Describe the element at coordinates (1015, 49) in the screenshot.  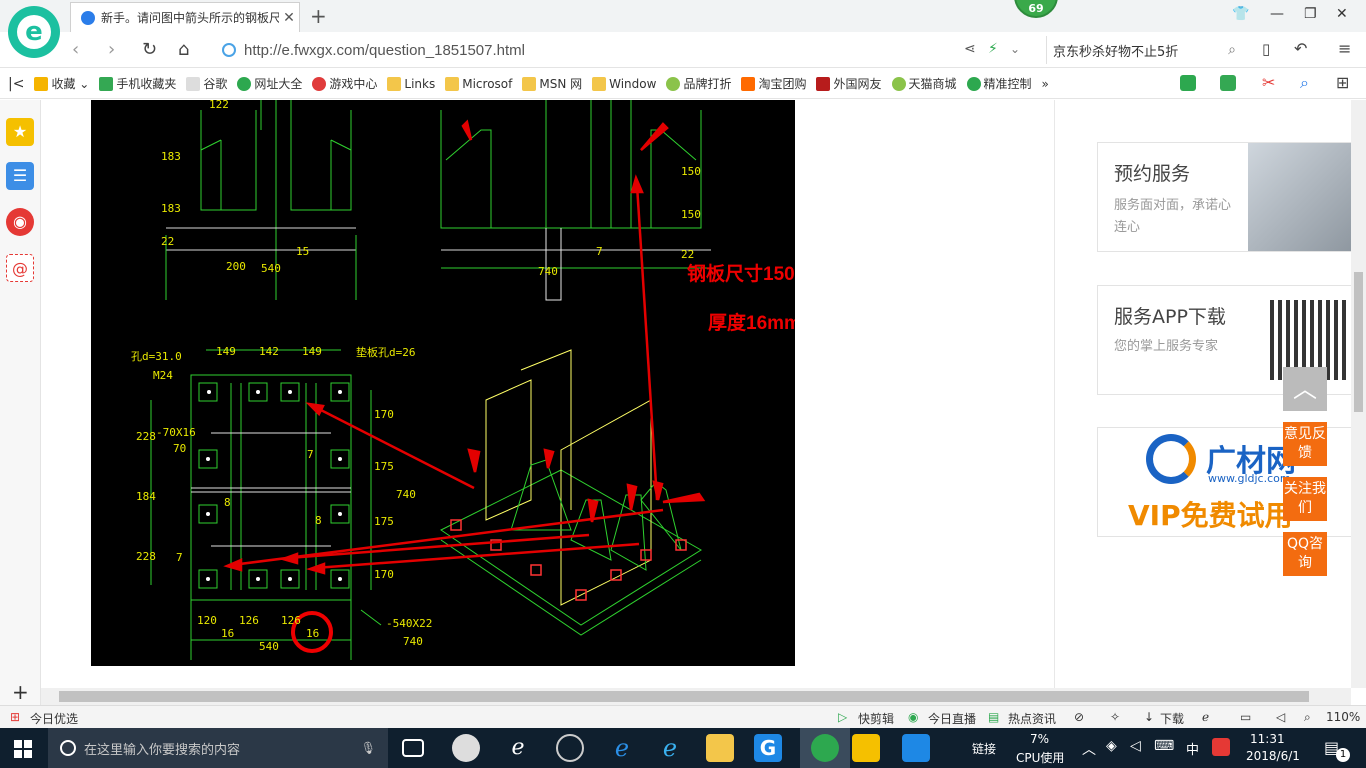
I see `chevron-down-icon: ⌄` at that location.